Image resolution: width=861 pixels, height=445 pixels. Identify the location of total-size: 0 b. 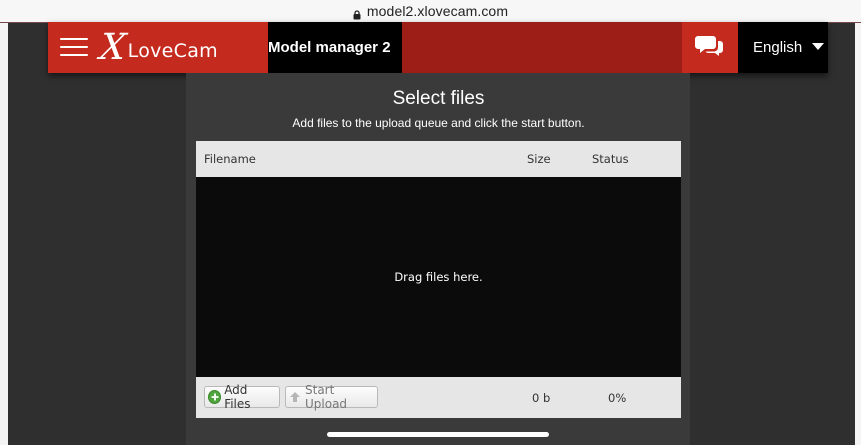
(541, 398).